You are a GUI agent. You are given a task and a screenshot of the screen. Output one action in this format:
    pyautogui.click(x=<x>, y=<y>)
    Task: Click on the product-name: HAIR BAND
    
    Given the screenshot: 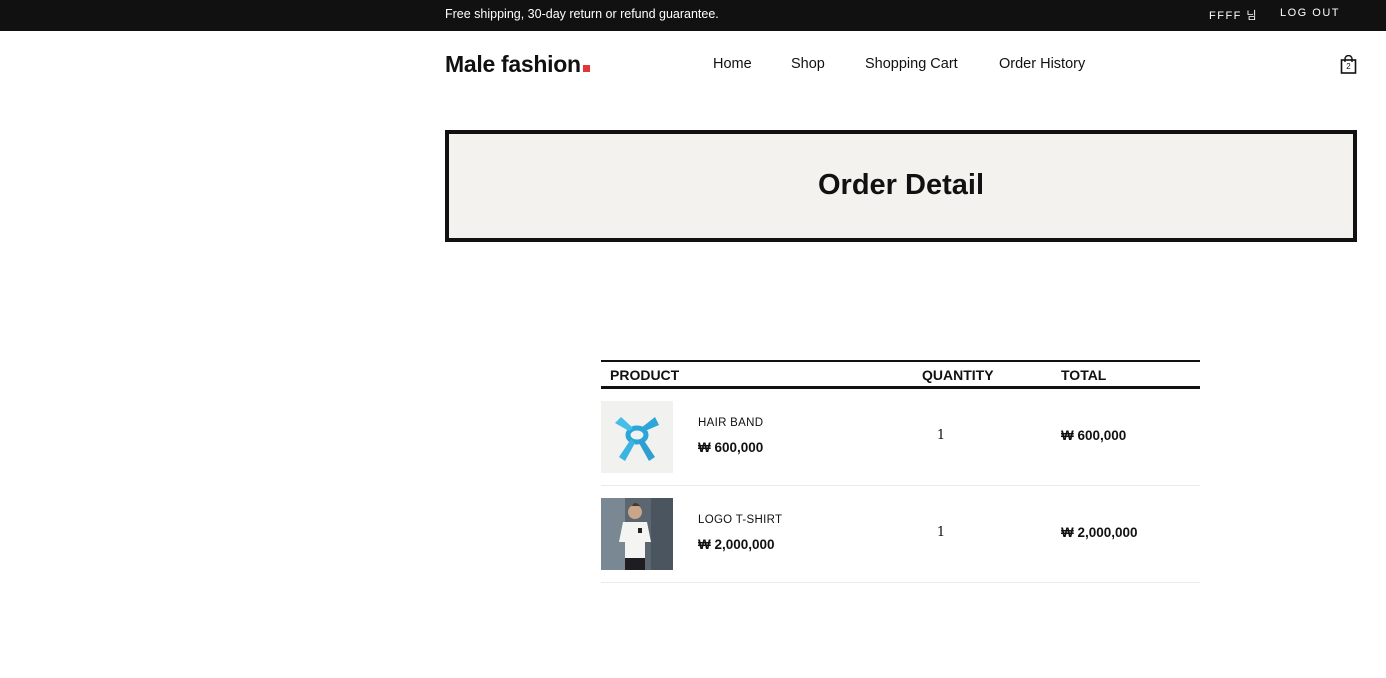 What is the action you would take?
    pyautogui.click(x=731, y=423)
    